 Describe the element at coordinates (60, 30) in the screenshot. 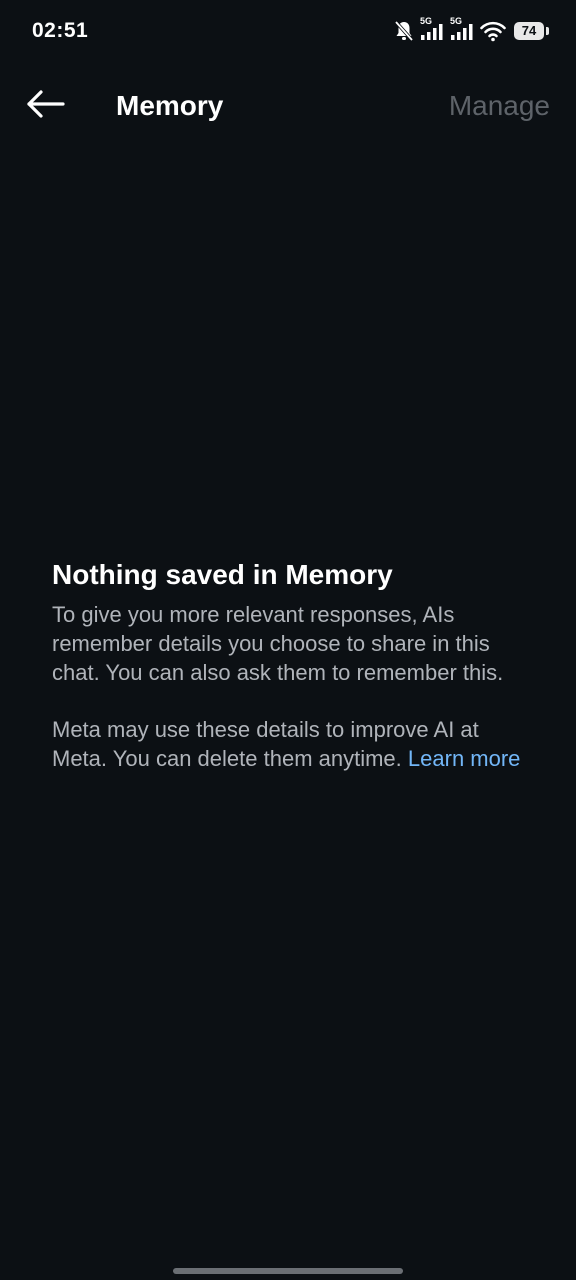

I see `status-time: 02:51` at that location.